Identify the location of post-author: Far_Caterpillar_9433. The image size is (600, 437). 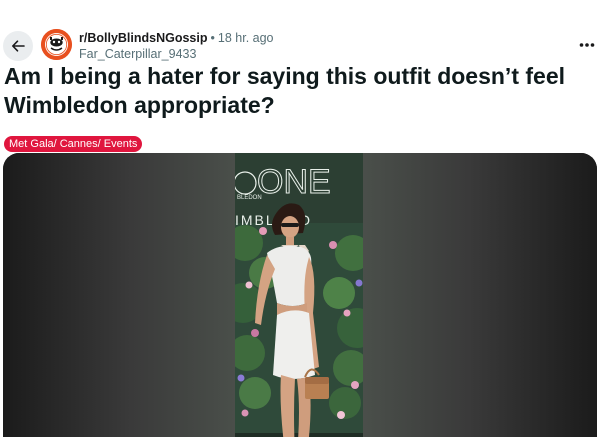
(137, 54).